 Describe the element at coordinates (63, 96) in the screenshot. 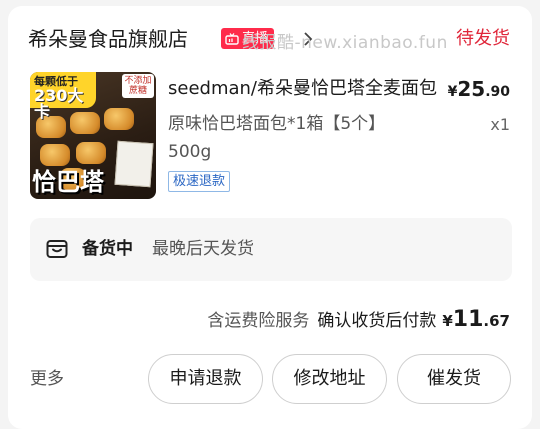

I see `thumbnail-tag: 每颗低于 230大卡` at that location.